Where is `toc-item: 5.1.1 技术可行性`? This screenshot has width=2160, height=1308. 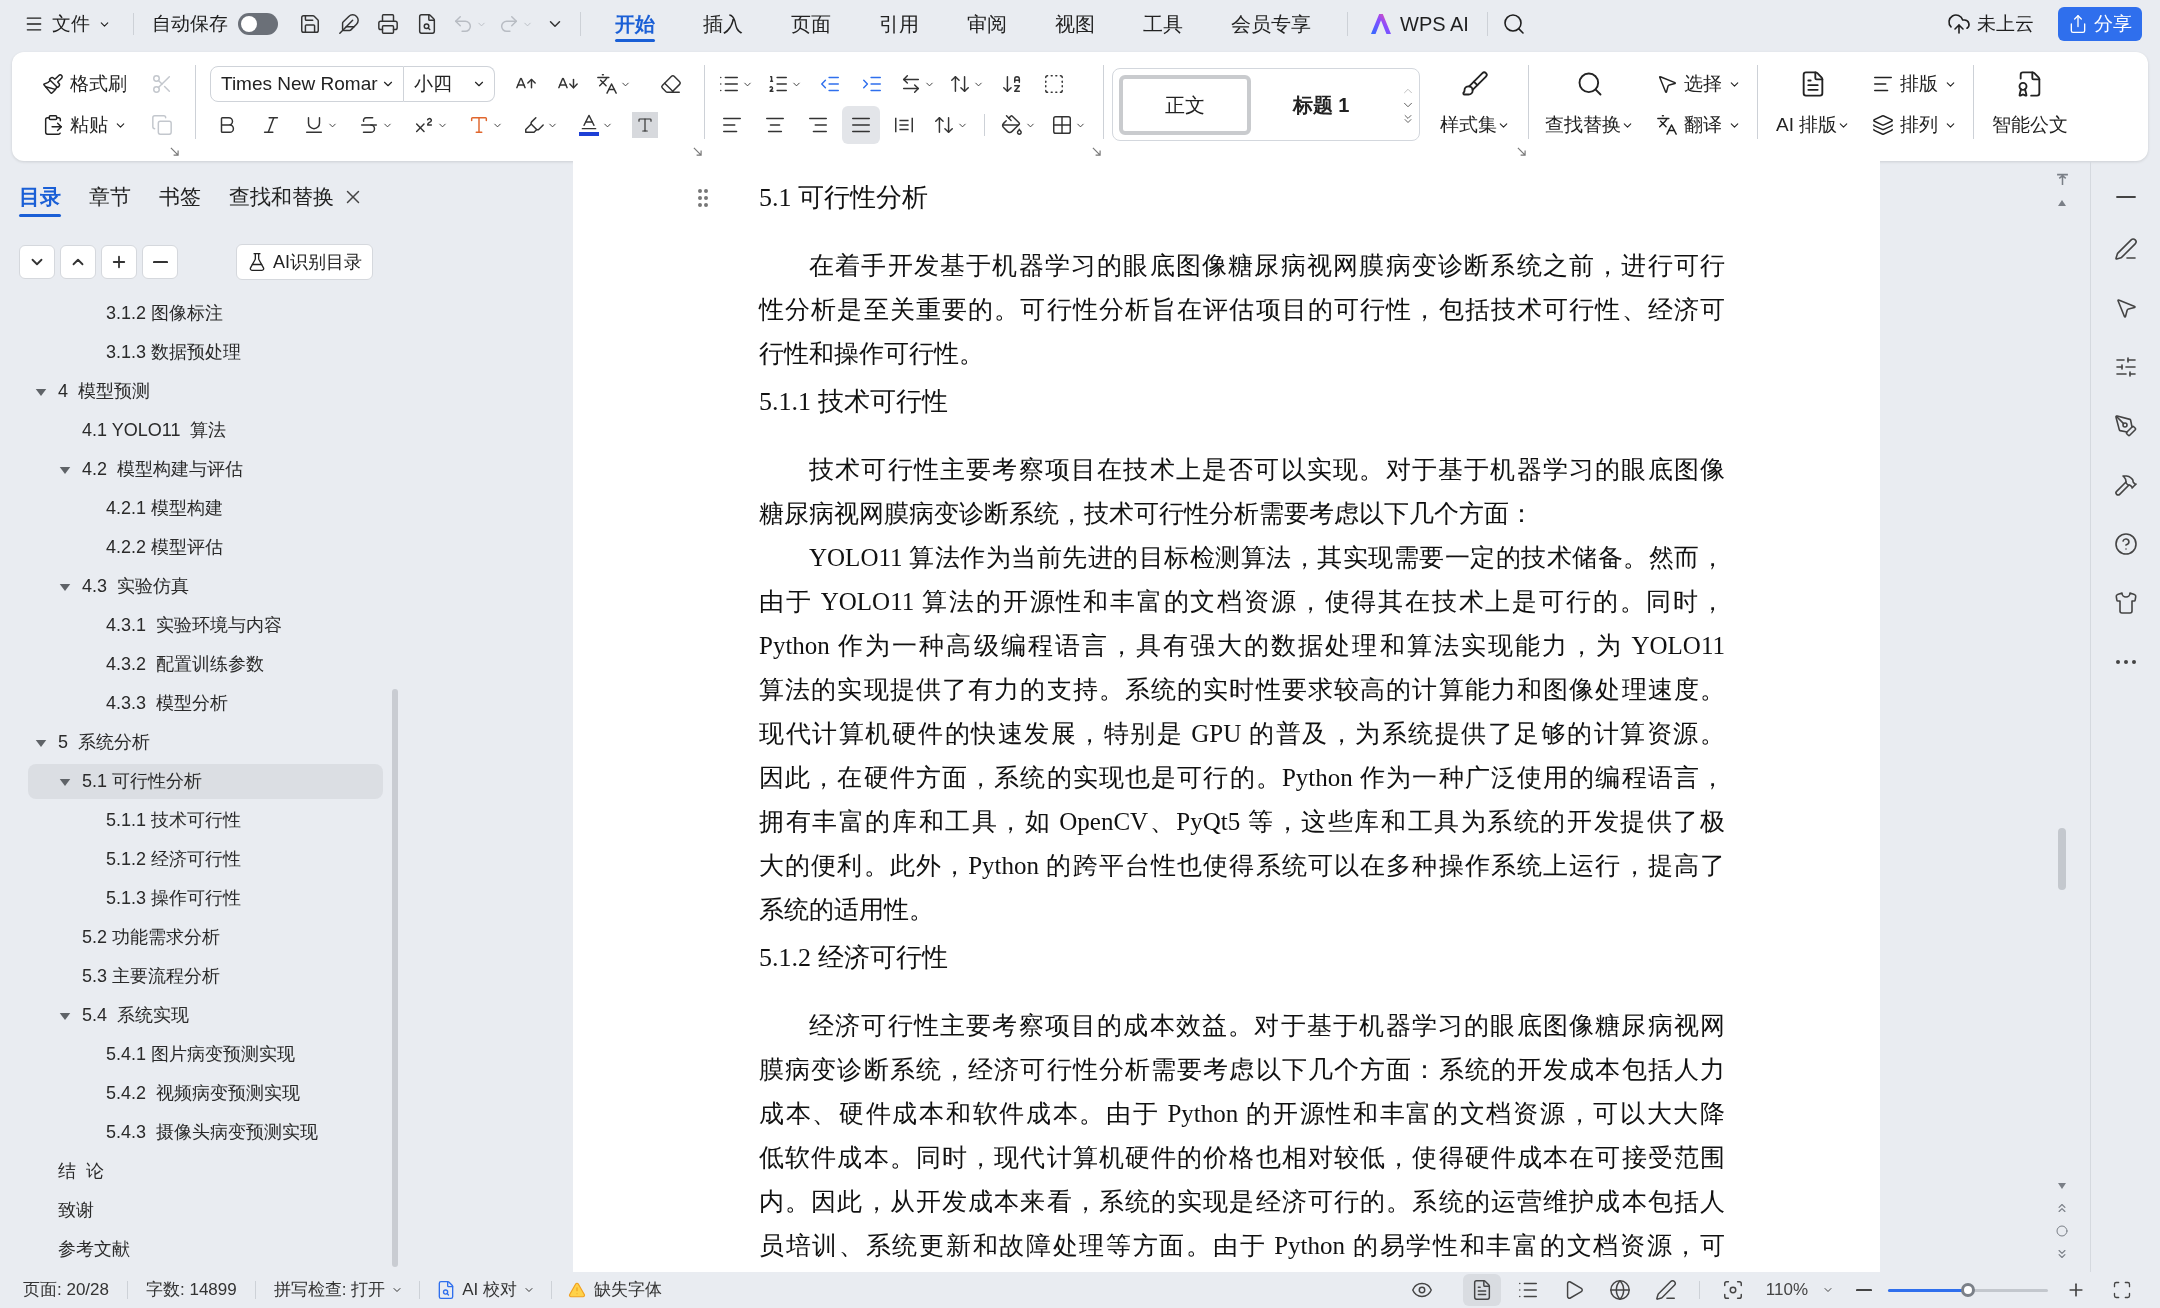 toc-item: 5.1.1 技术可行性 is located at coordinates (205, 820).